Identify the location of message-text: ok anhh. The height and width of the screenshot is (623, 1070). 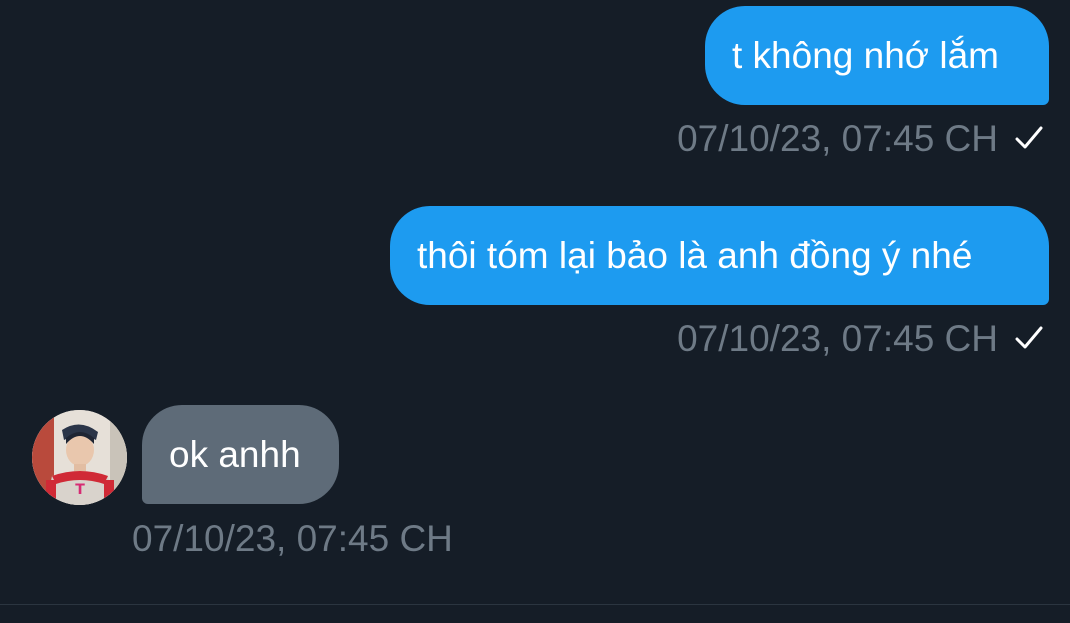
(235, 454).